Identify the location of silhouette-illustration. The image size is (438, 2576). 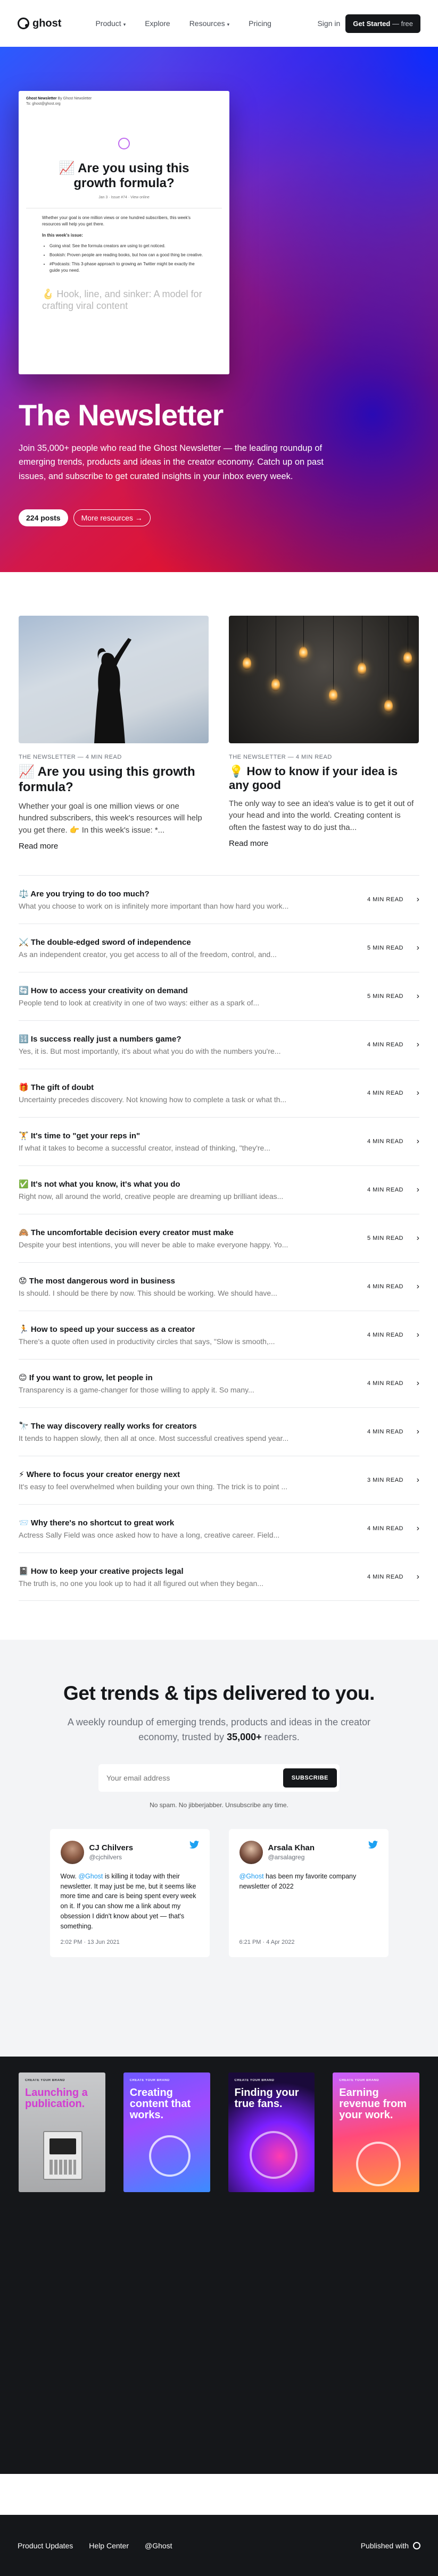
(112, 690).